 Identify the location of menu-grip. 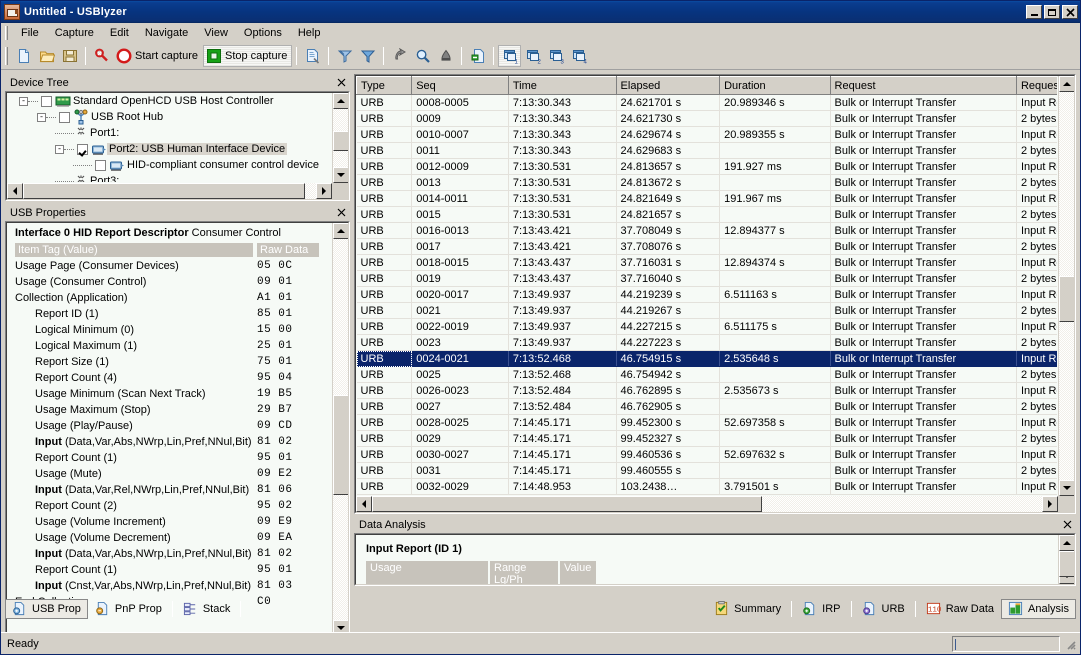
(6, 32).